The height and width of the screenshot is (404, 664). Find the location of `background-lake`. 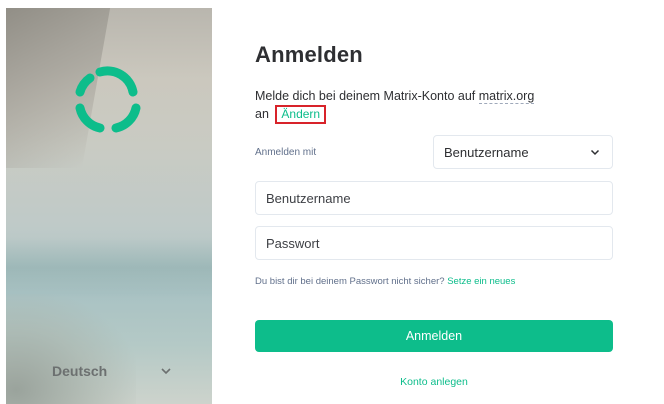

background-lake is located at coordinates (109, 268).